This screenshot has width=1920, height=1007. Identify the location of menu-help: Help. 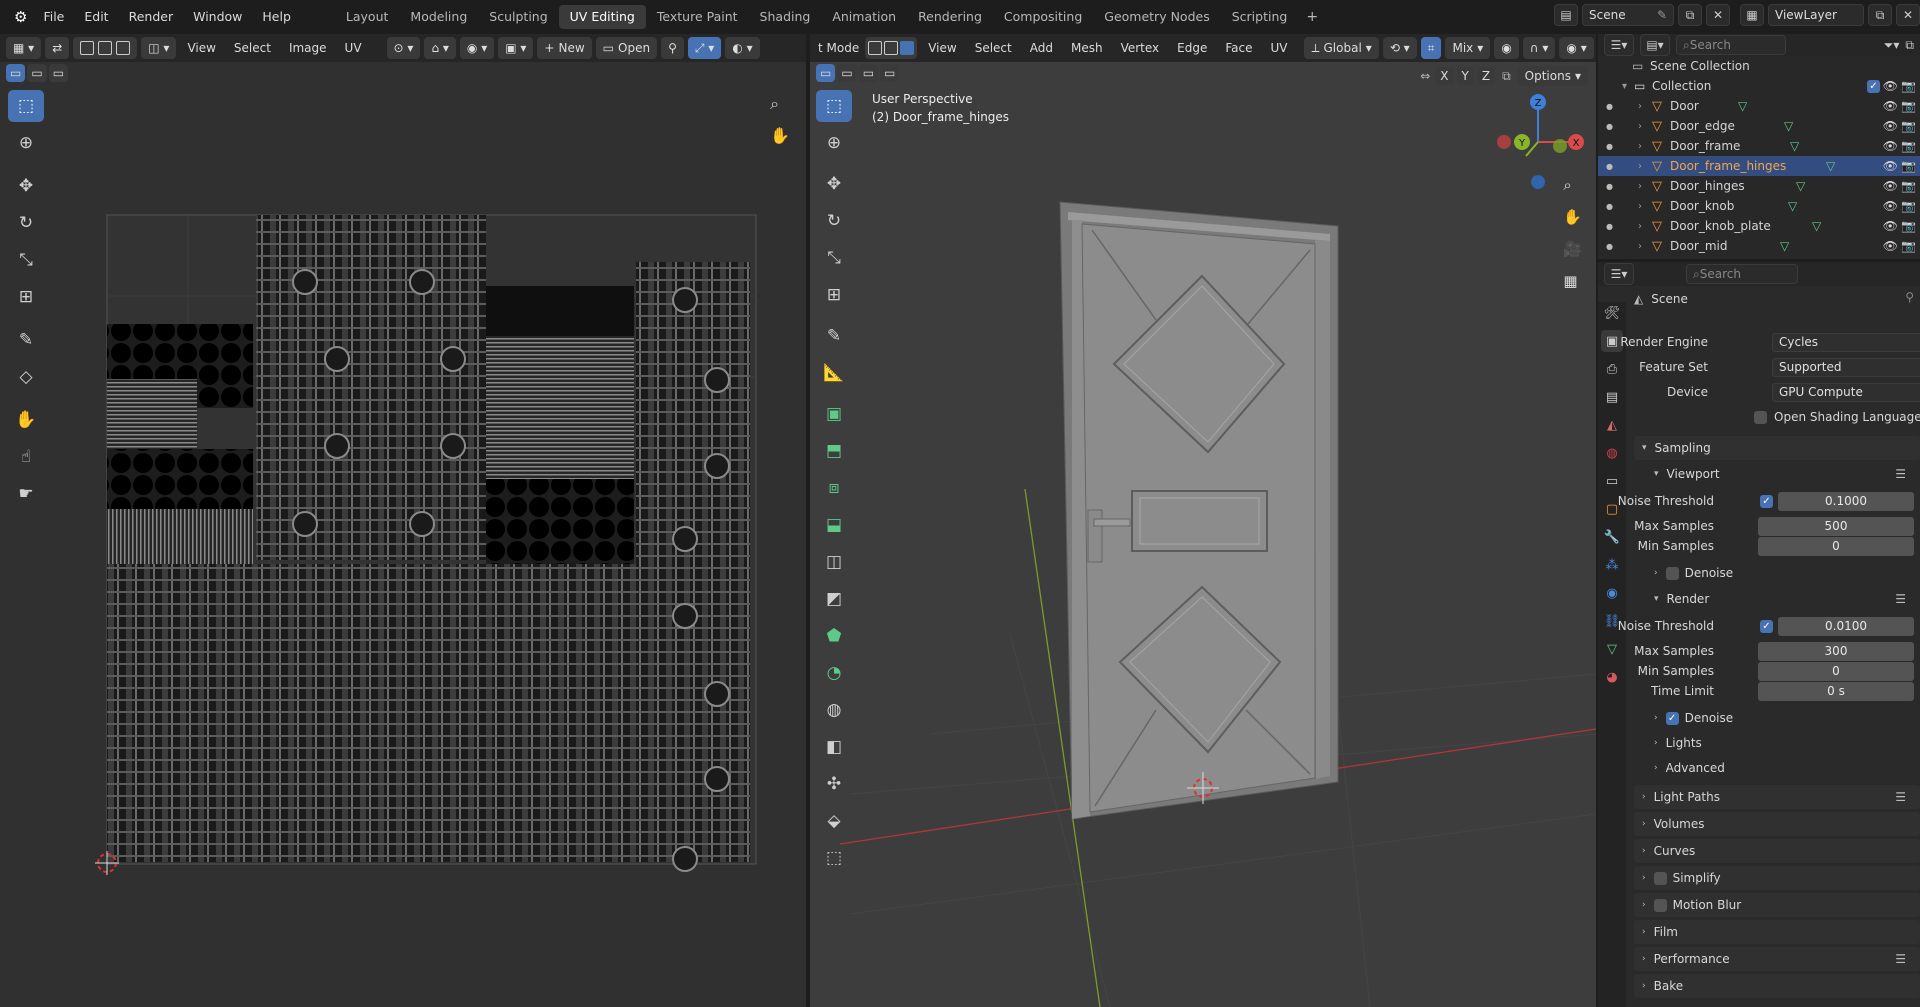
(276, 17).